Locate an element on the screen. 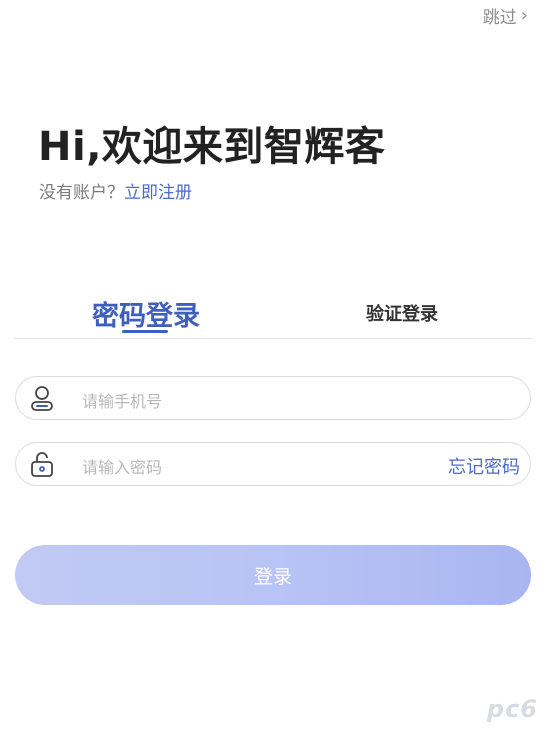  skip-label: 跳过 is located at coordinates (499, 18).